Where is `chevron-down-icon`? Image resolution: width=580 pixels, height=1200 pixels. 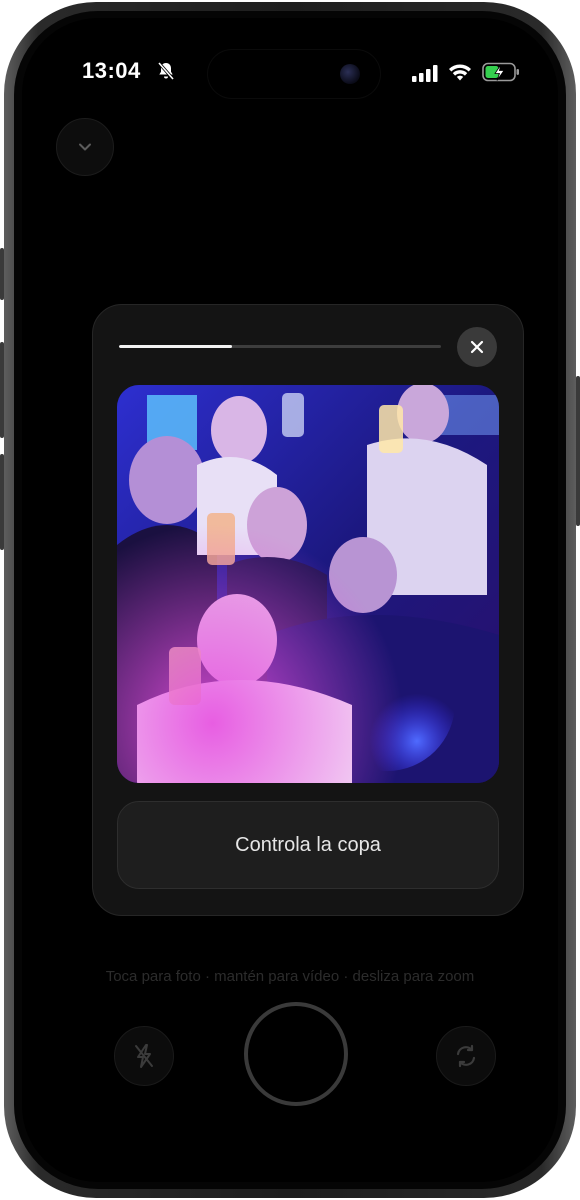
chevron-down-icon is located at coordinates (85, 147).